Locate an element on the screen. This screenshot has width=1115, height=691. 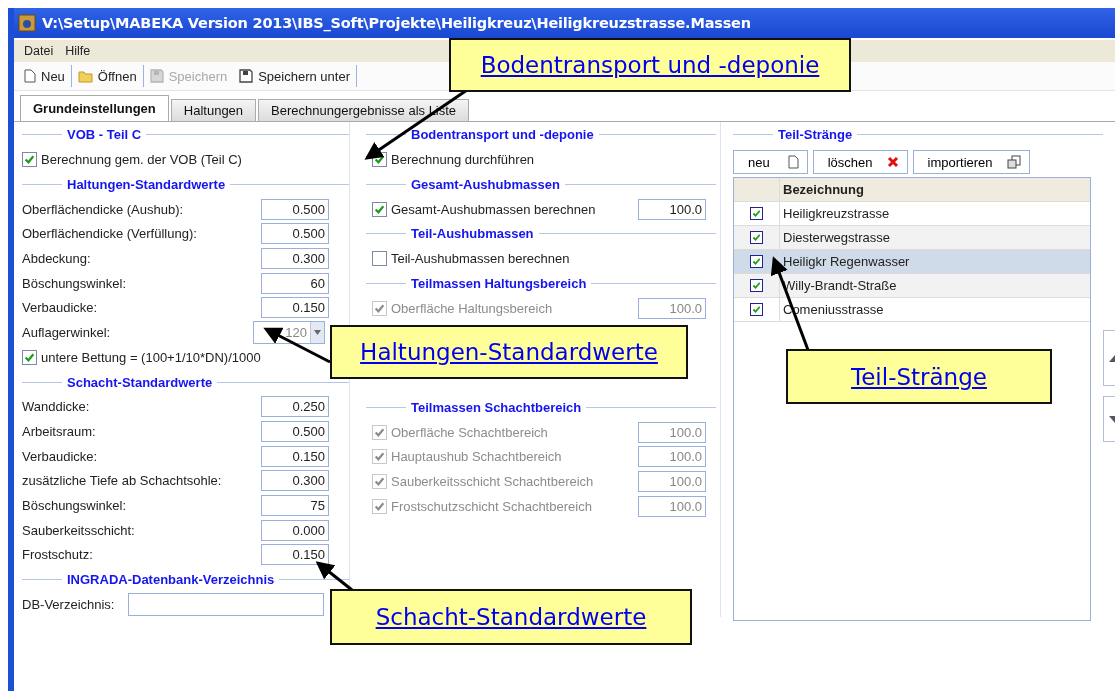
app-icon is located at coordinates (27, 23).